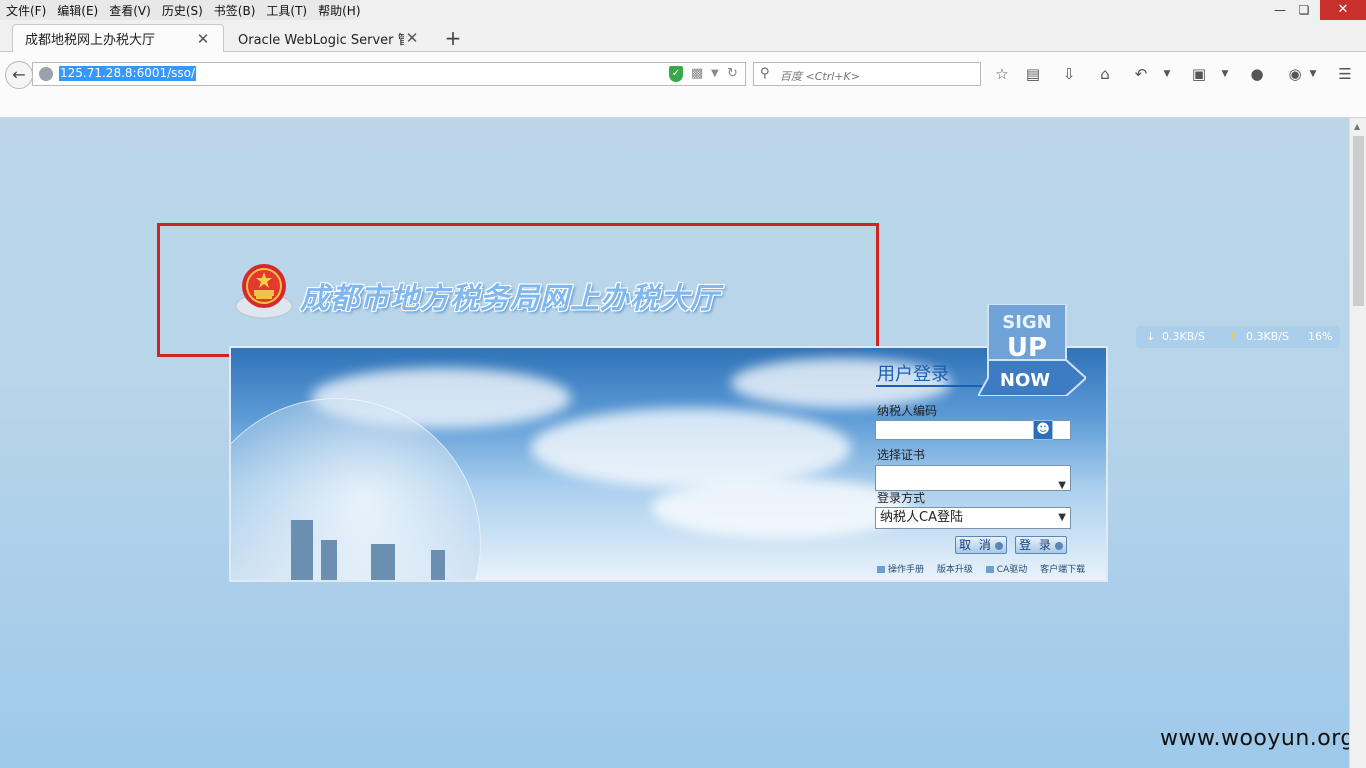 This screenshot has width=1366, height=768. Describe the element at coordinates (1141, 74) in the screenshot. I see `undo-icon: ↶` at that location.